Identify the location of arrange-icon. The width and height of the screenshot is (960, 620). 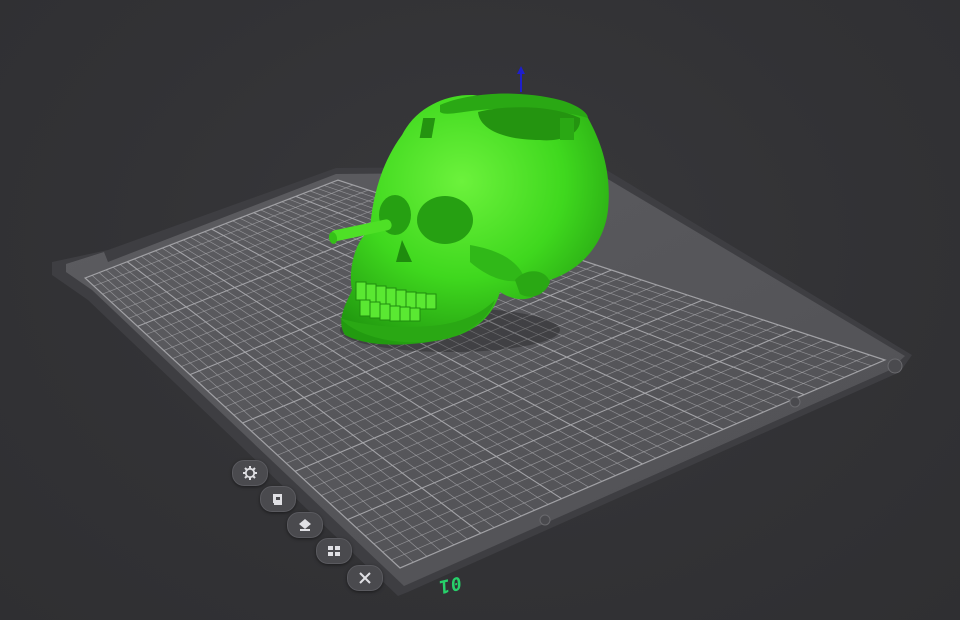
(305, 525).